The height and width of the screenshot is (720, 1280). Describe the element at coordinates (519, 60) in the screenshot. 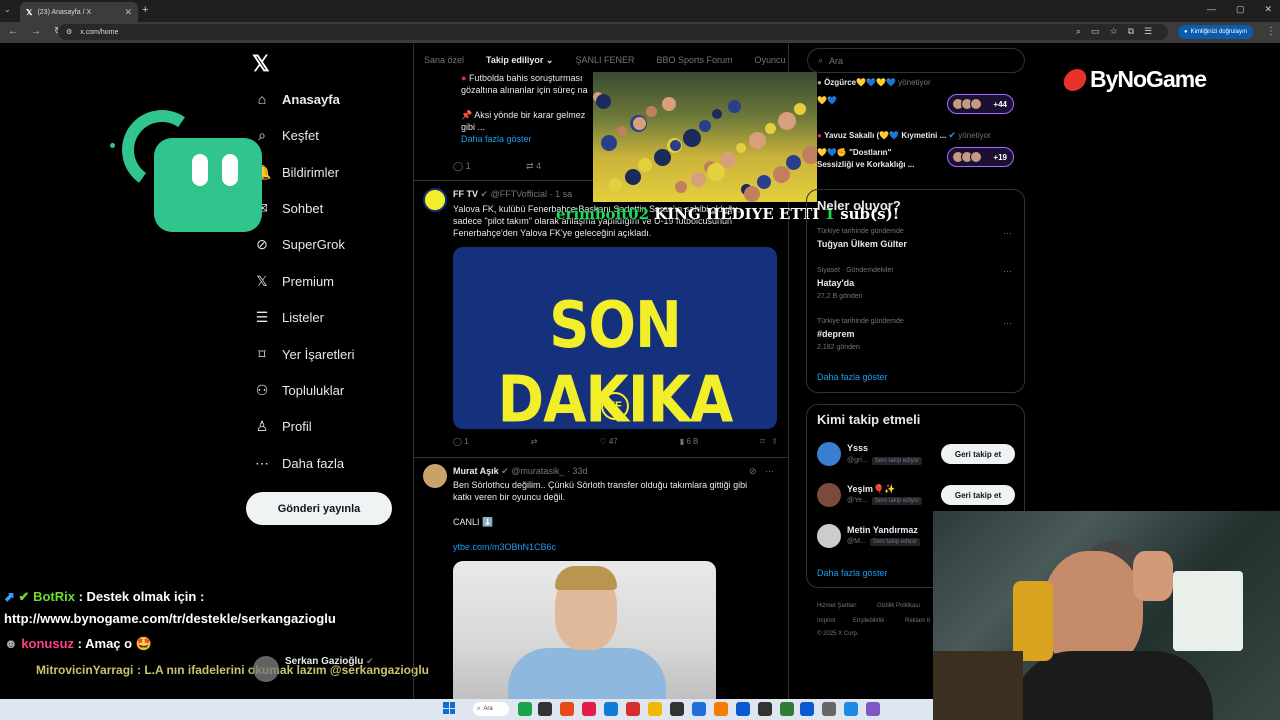

I see `tab-takip-ediliyor: Takip ediliyor ⌄` at that location.